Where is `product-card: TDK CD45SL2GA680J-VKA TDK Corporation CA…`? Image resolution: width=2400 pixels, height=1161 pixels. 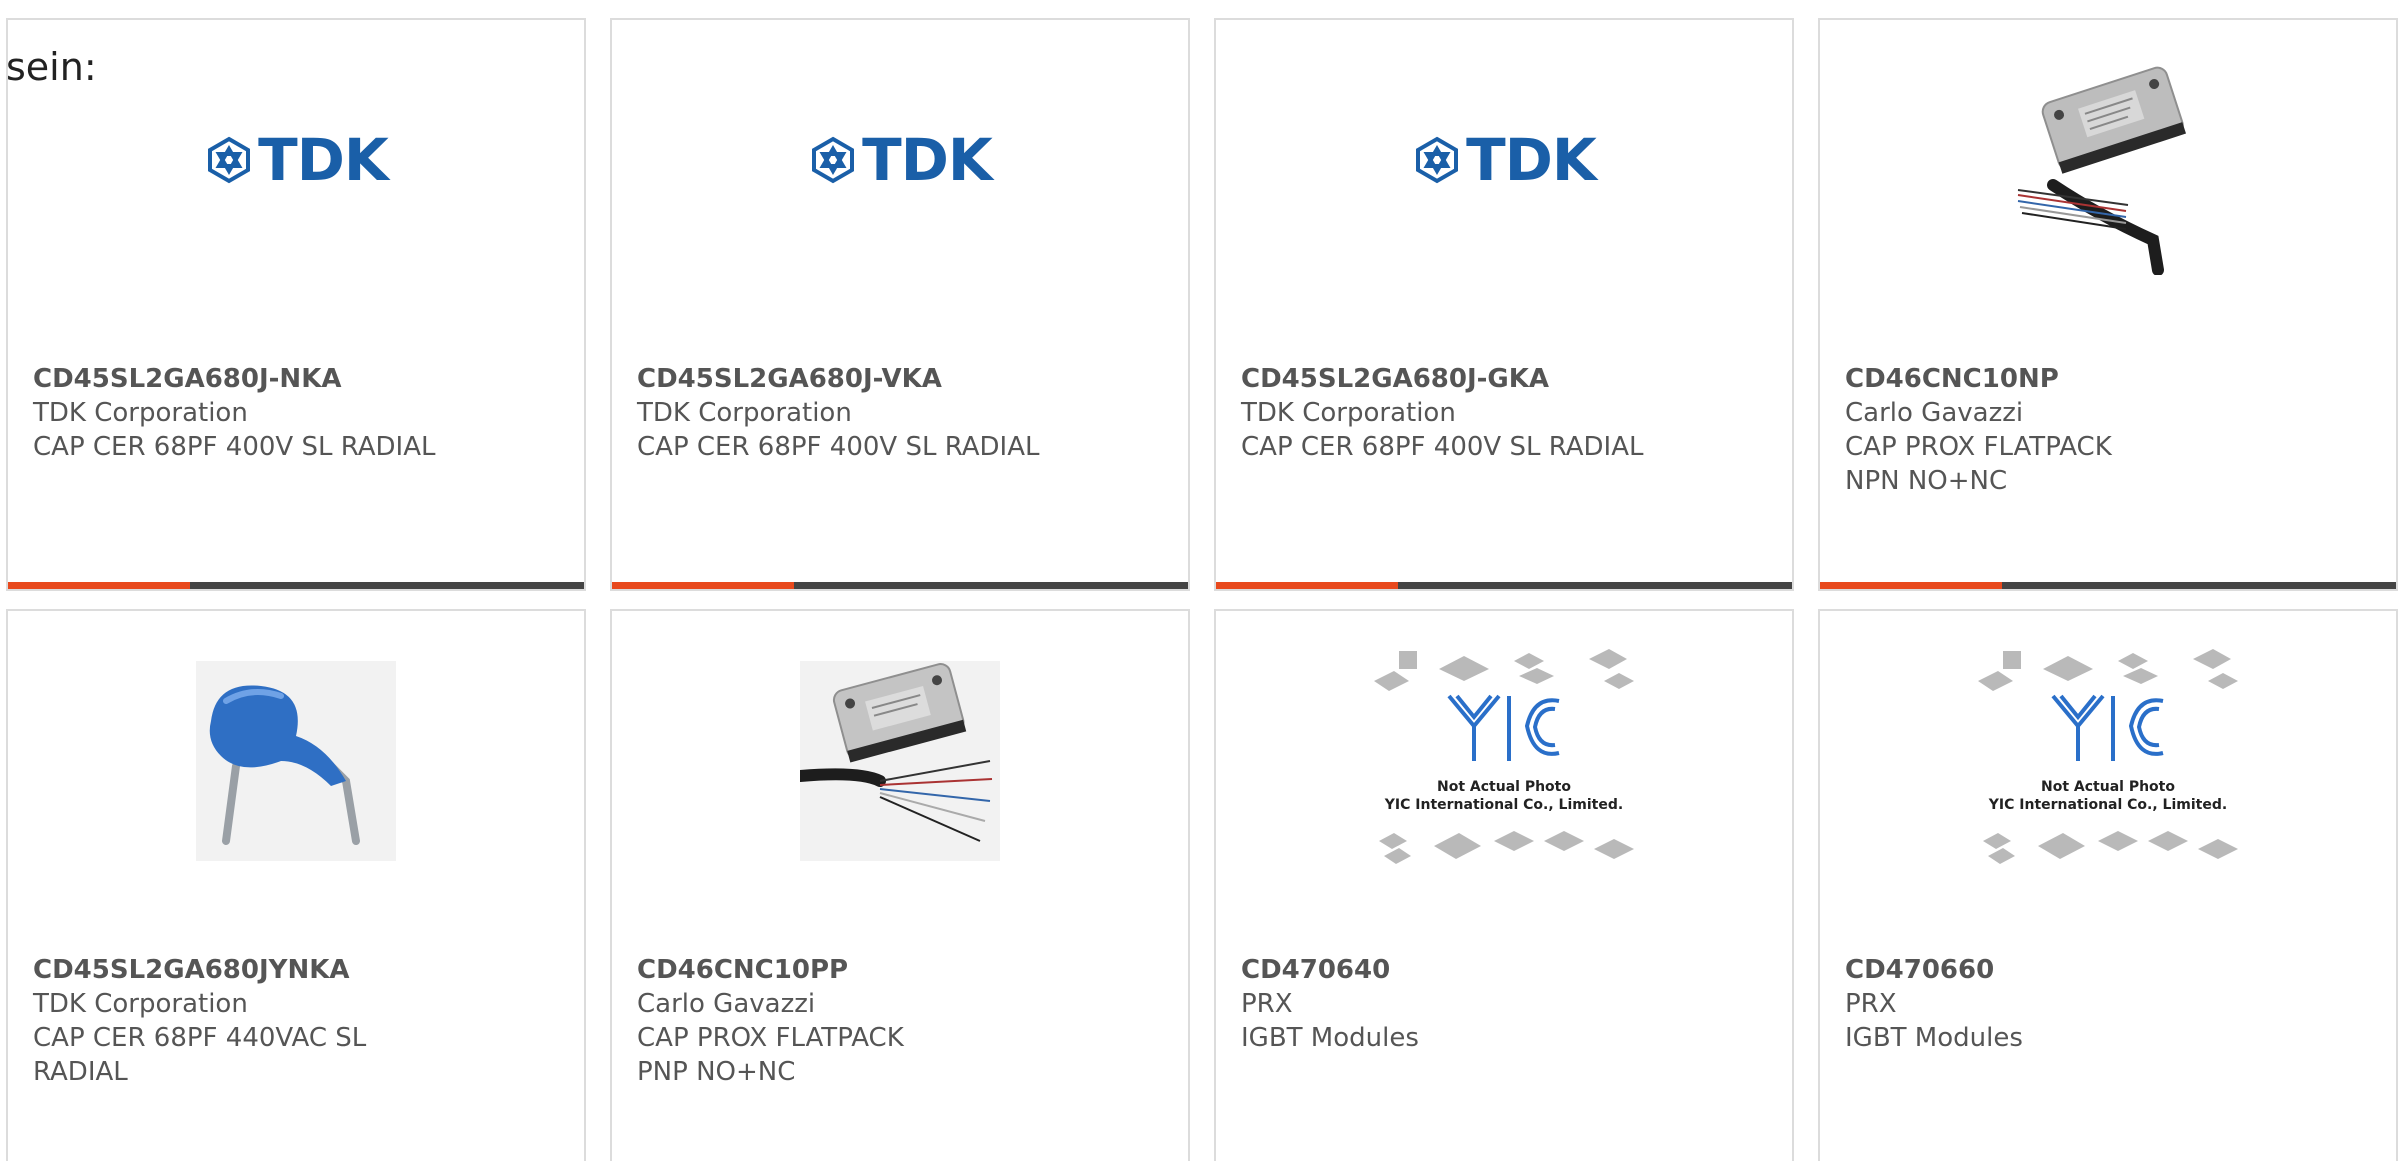
product-card: TDK CD45SL2GA680J-VKA TDK Corporation CA… is located at coordinates (900, 304).